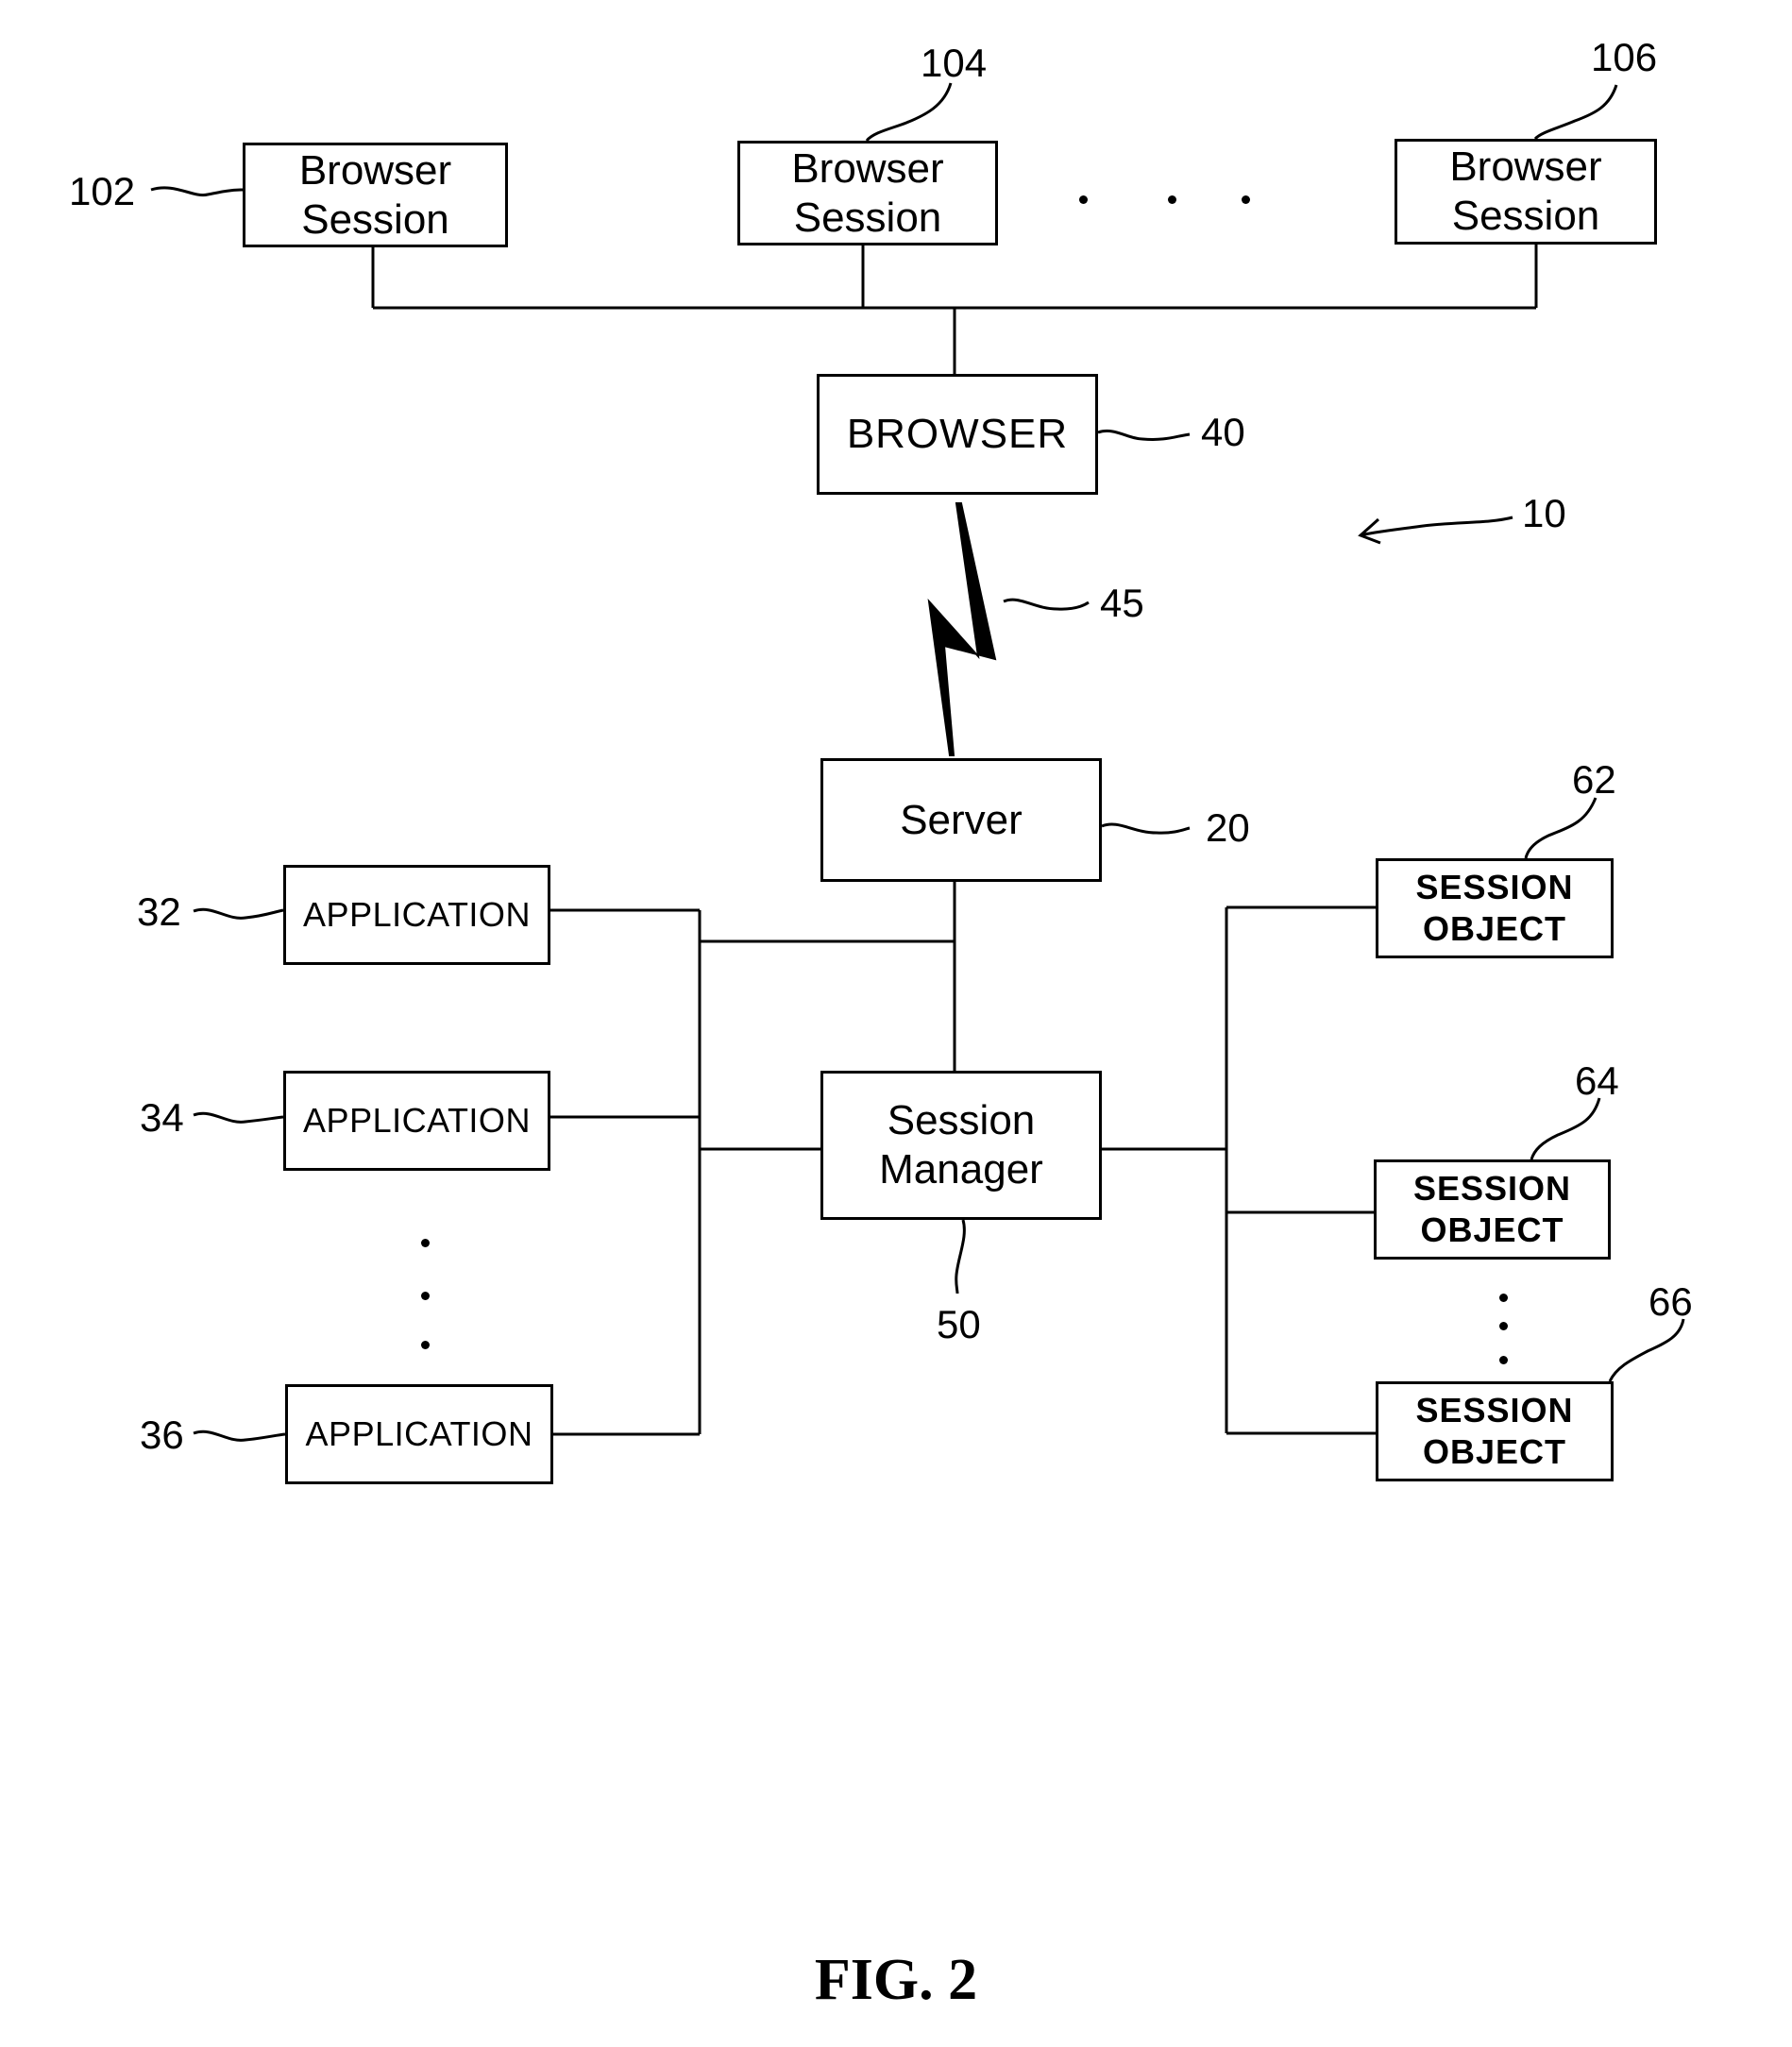  I want to click on browser-session-102: Browser Session, so click(376, 195).